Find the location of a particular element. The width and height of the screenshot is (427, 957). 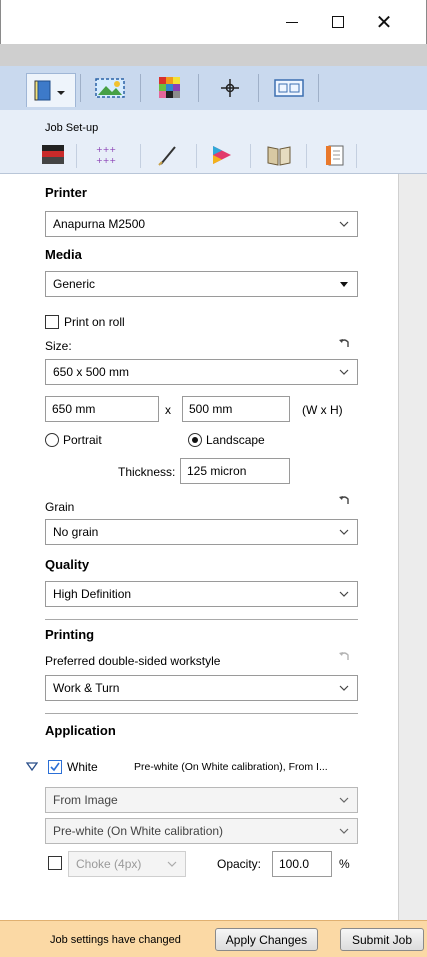

media-heading: Media is located at coordinates (63, 254).